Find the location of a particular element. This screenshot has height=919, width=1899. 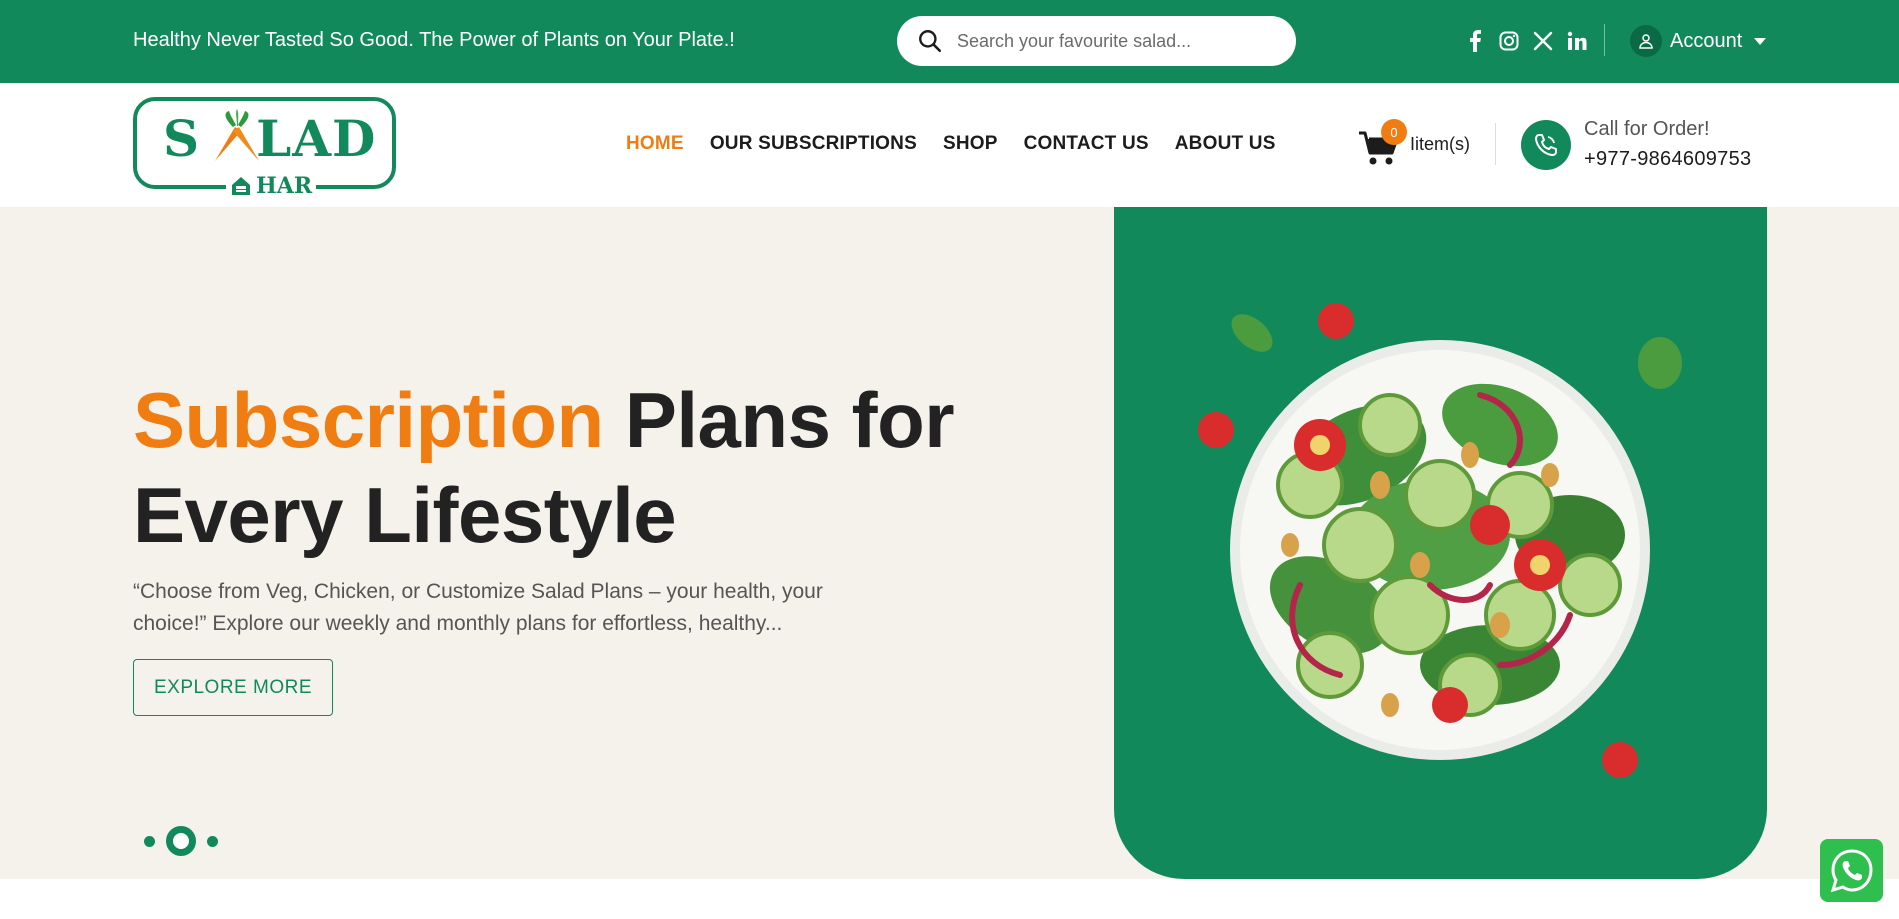

whatsapp-button is located at coordinates (1851, 870).